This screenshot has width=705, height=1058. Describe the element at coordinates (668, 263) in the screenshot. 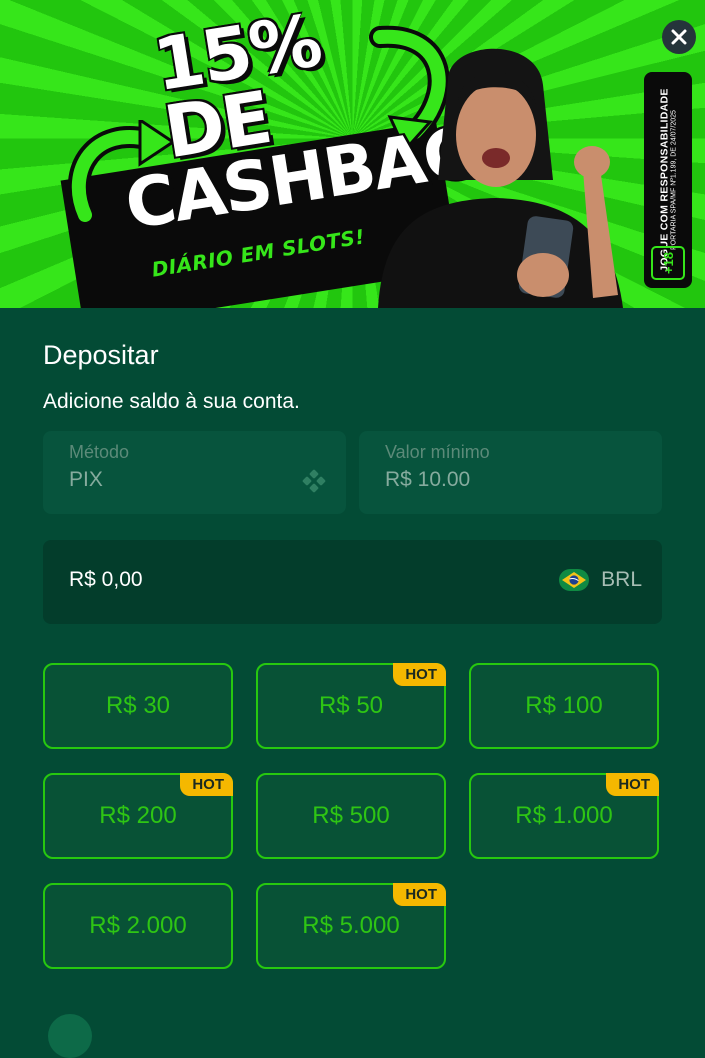

I see `age-rating-badge: +18` at that location.